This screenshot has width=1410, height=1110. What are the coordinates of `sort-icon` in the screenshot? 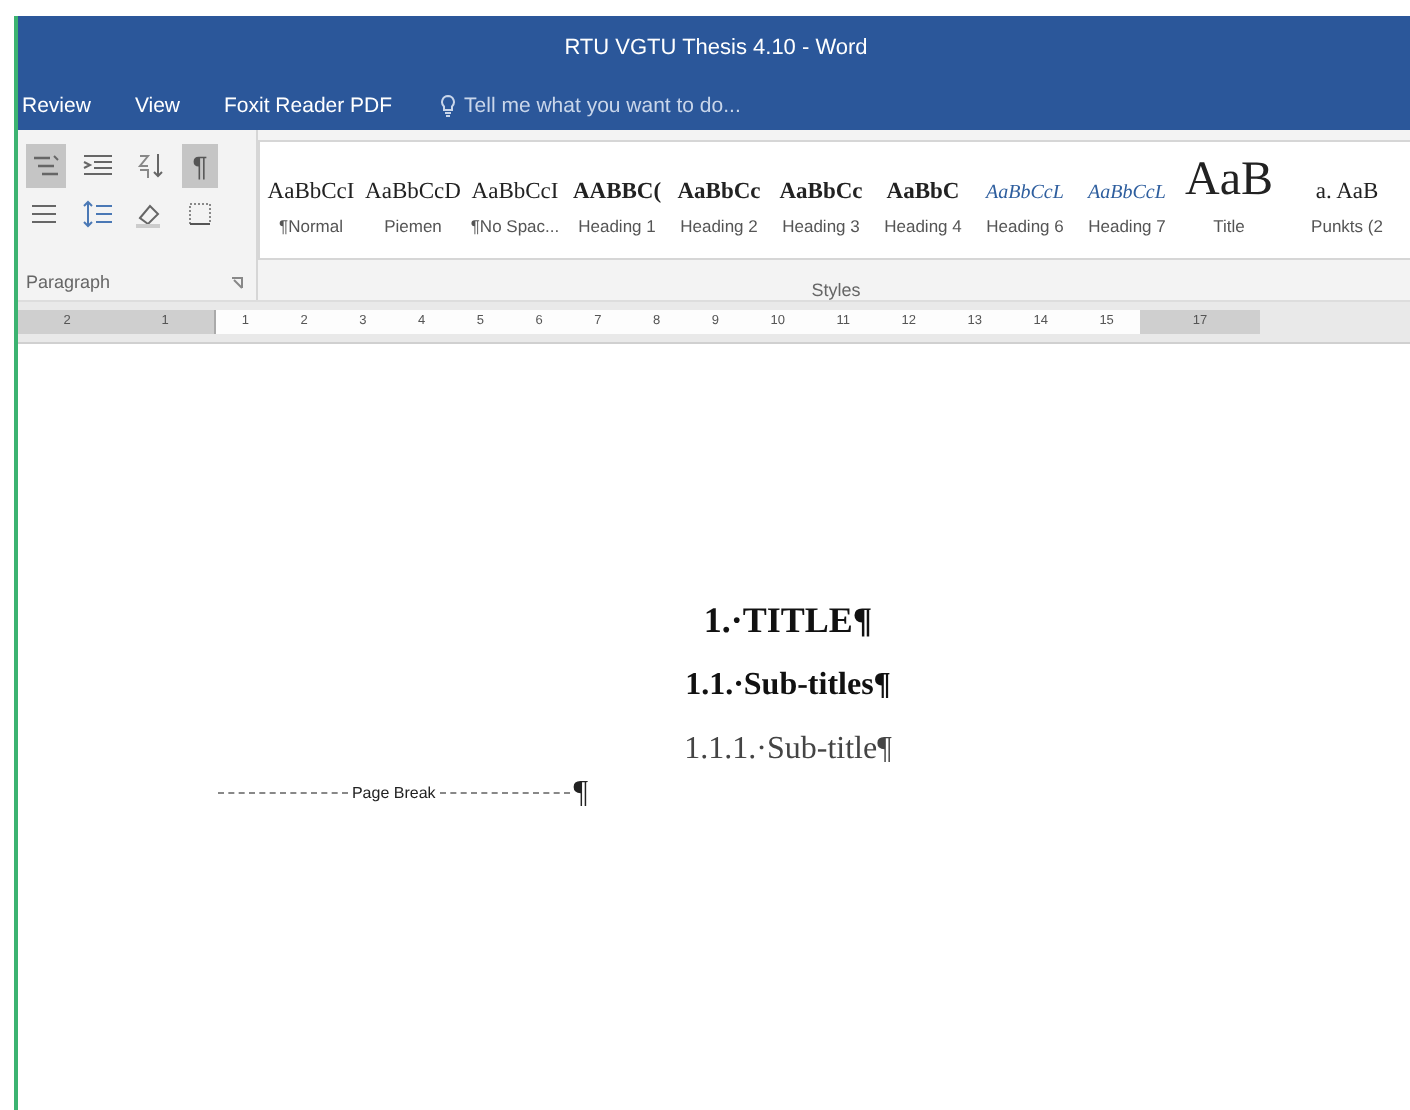 It's located at (150, 166).